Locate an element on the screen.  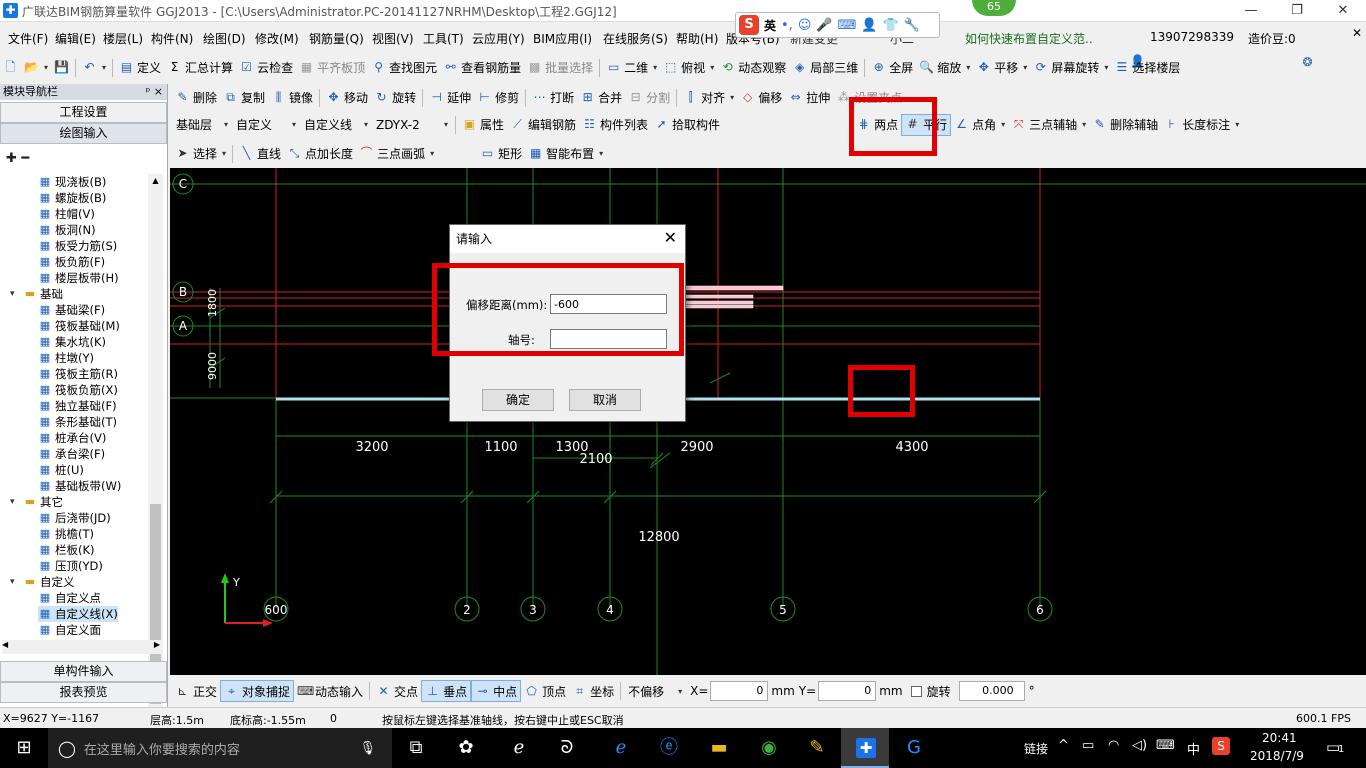
save-button: 💾 is located at coordinates (61, 68).